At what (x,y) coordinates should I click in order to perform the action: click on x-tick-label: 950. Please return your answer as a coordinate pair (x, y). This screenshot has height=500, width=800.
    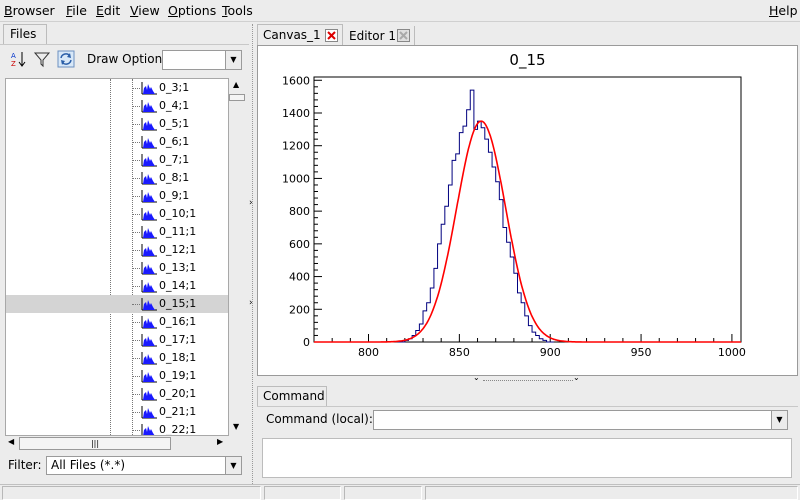
    Looking at the image, I should click on (641, 352).